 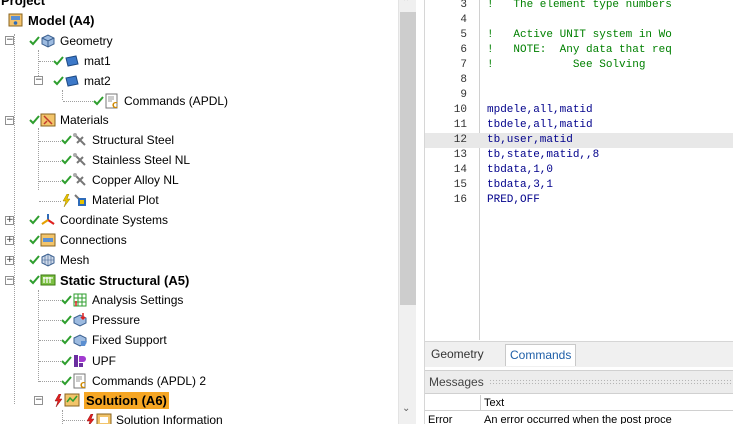 I want to click on tree-label-solution-information: Solution Information, so click(x=169, y=418).